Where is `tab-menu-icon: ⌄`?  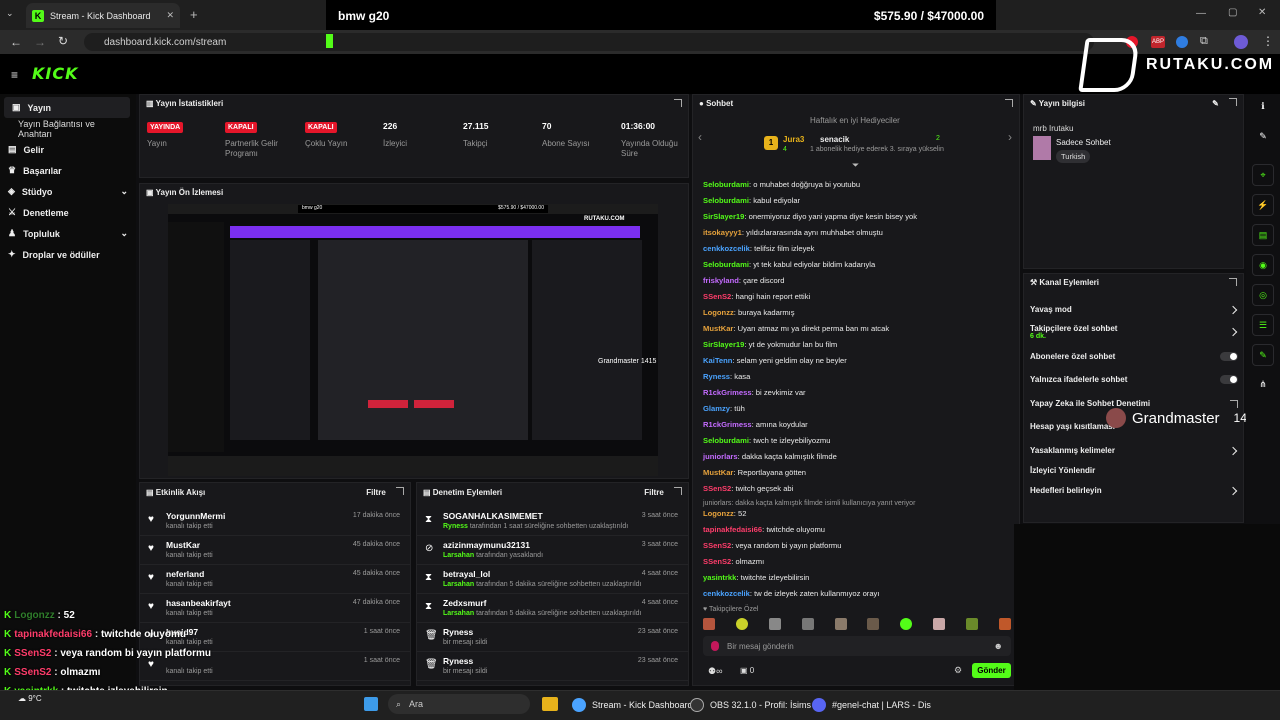
tab-menu-icon: ⌄ is located at coordinates (13, 15).